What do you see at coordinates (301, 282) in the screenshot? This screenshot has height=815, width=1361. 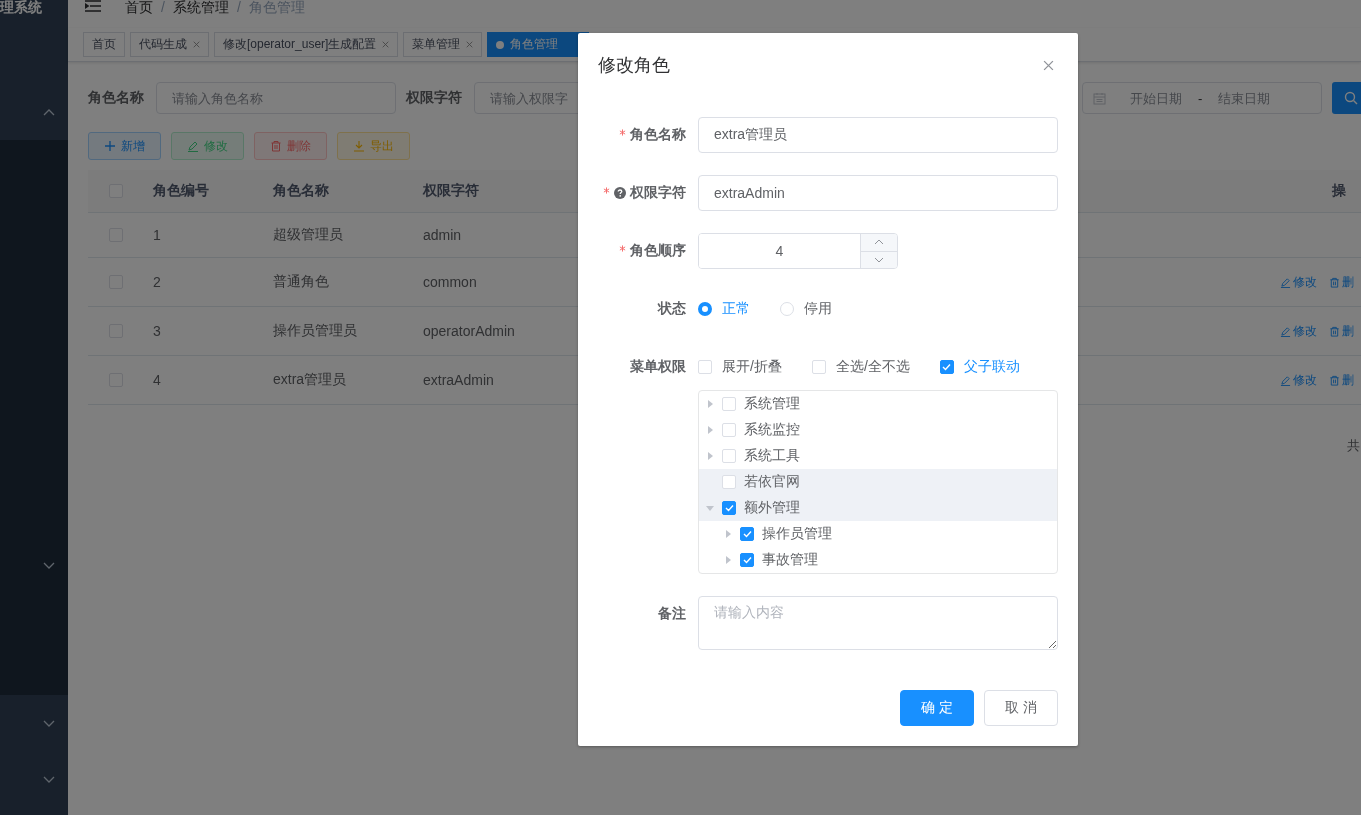 I see `table-cell: 普通角色` at bounding box center [301, 282].